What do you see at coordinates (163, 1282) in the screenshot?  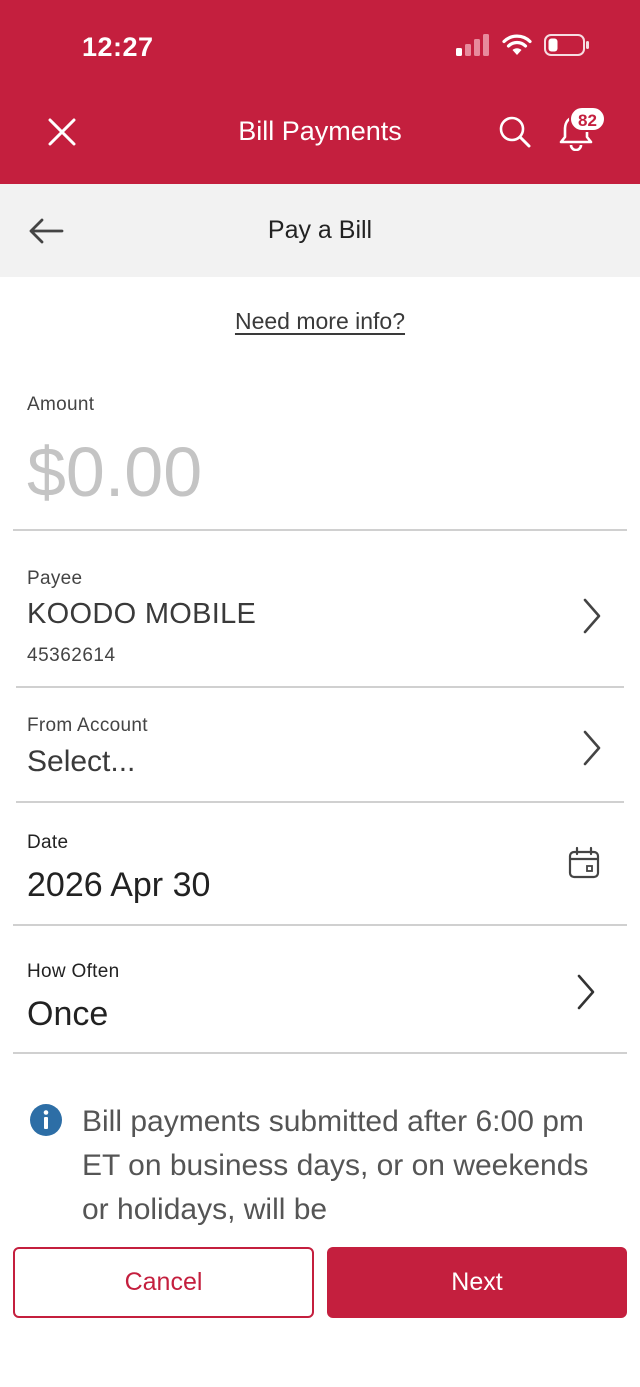 I see `cancel-button: Cancel` at bounding box center [163, 1282].